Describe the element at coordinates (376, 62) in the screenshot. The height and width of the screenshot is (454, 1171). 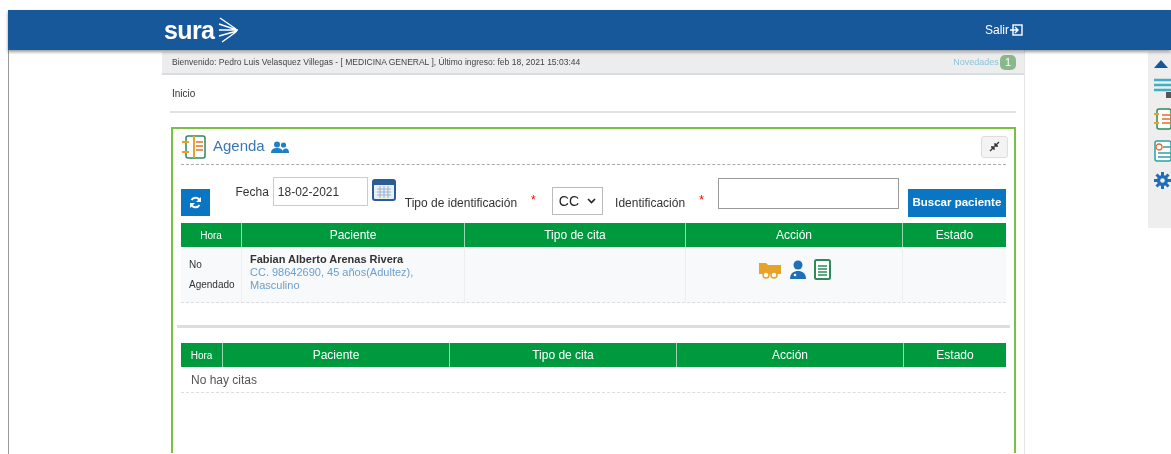
I see `welcome-text: Bienvenido: Pedro Luis Velasquez Villegas - [ MEDICINA GENERAL ], Último ingreso: feb 18, 2021 15:03:44` at that location.